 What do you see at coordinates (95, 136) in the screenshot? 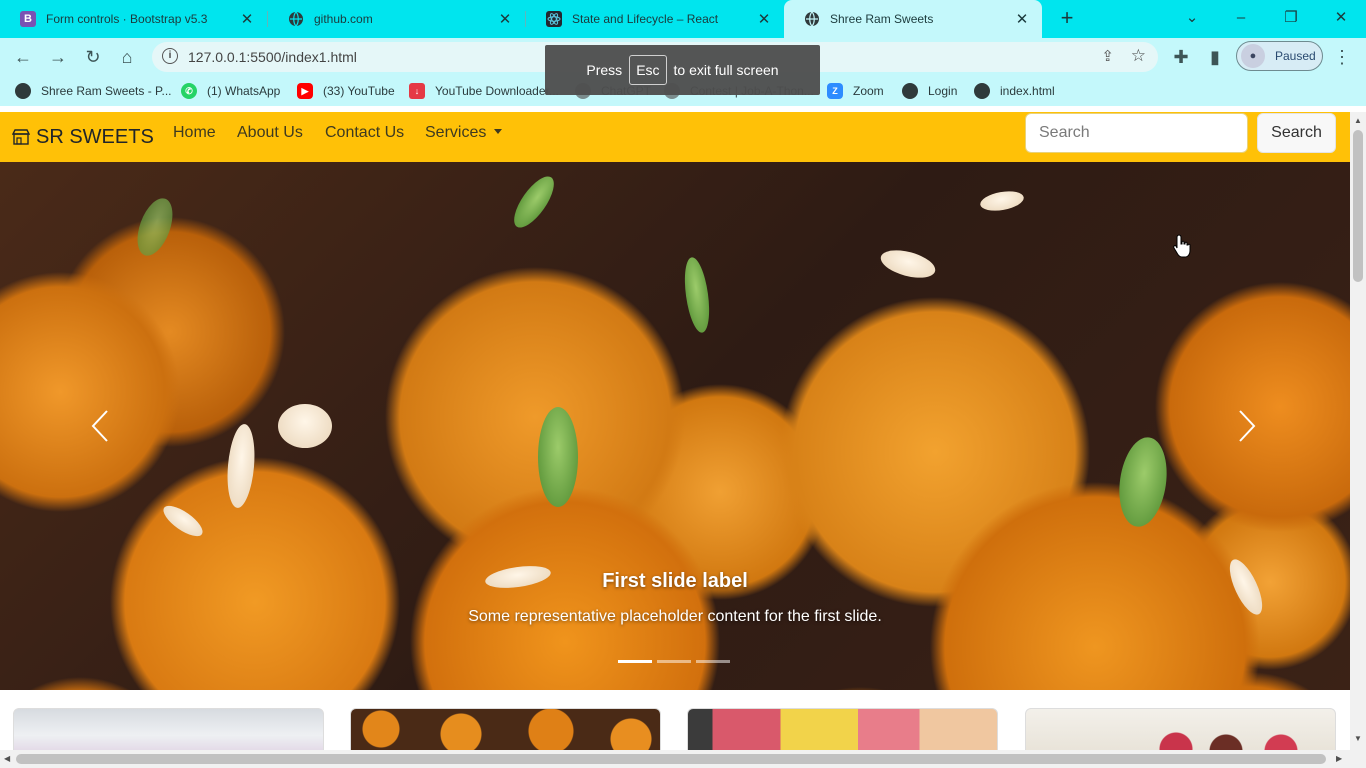
I see `brand-name: SR SWEETS` at bounding box center [95, 136].